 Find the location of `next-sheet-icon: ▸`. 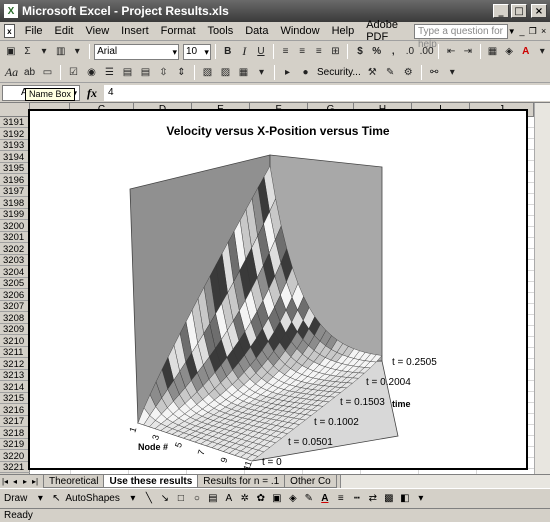

next-sheet-icon: ▸ is located at coordinates (25, 481).